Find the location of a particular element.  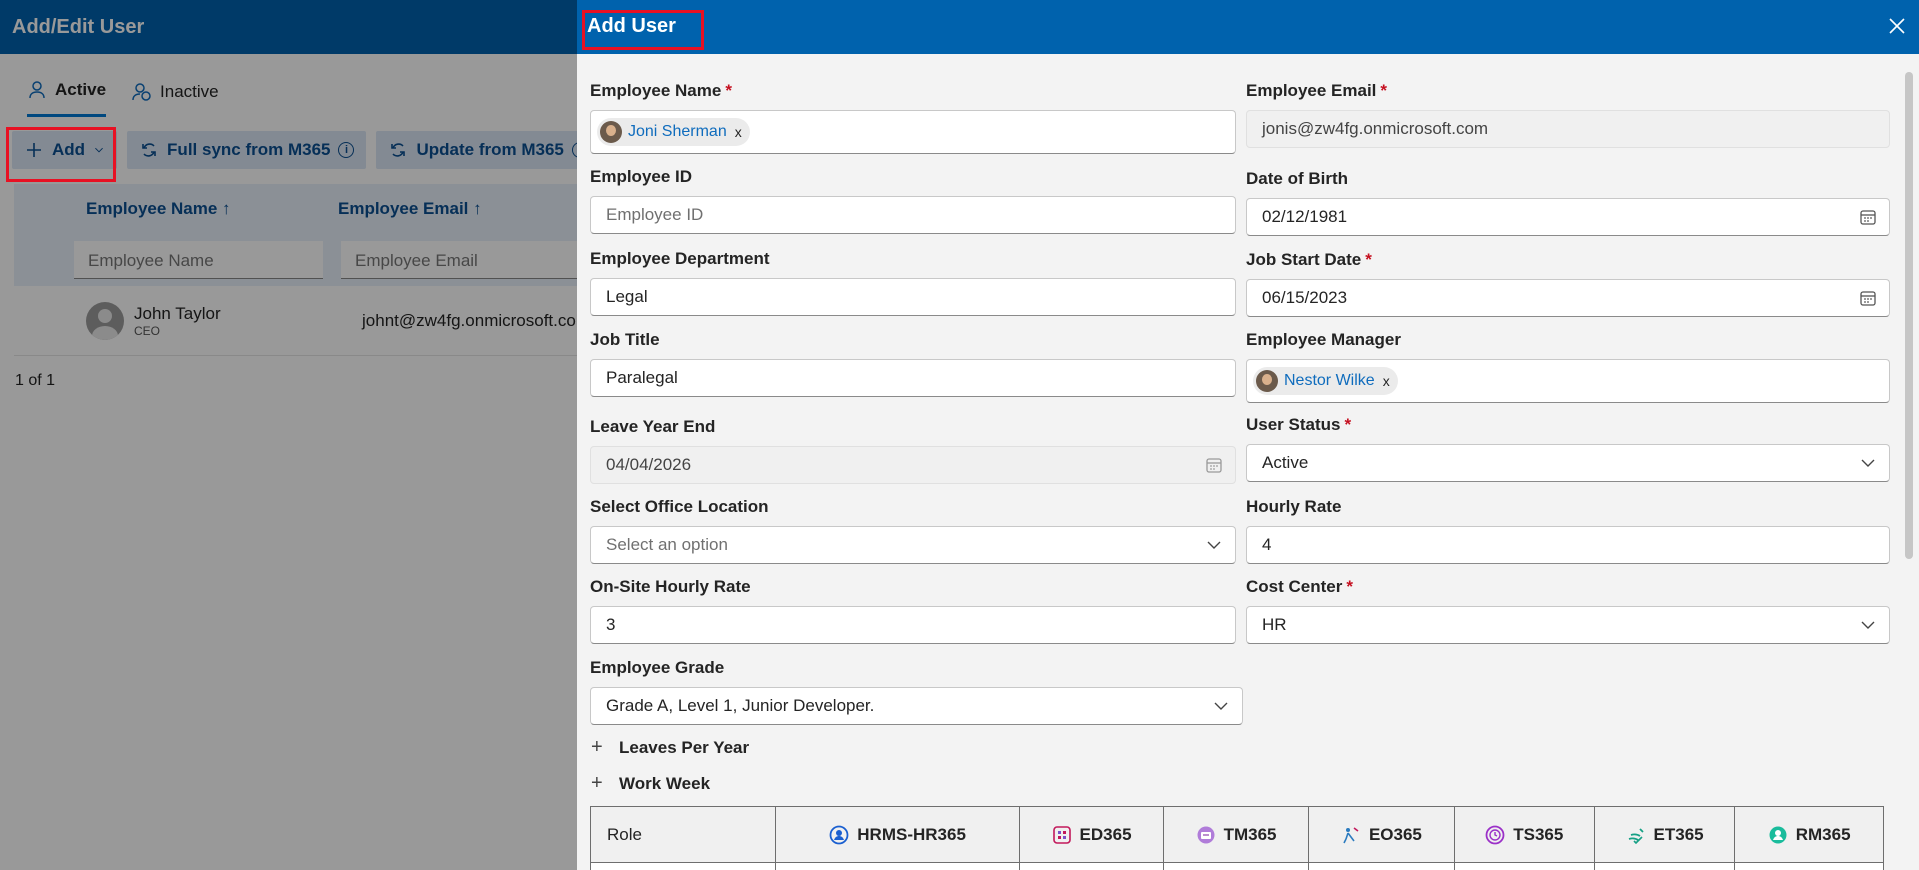

office-location-label: Select Office Location is located at coordinates (679, 506).